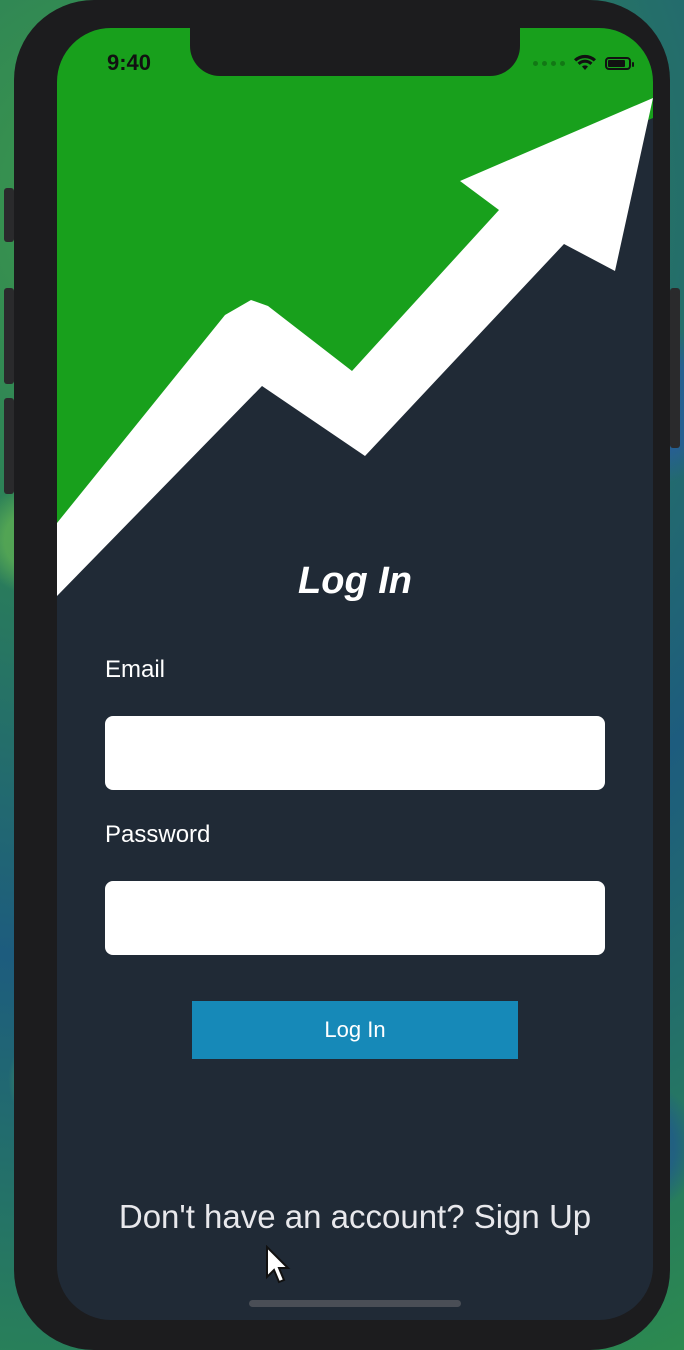 This screenshot has height=1350, width=684. What do you see at coordinates (549, 63) in the screenshot?
I see `cellular-dots-icon` at bounding box center [549, 63].